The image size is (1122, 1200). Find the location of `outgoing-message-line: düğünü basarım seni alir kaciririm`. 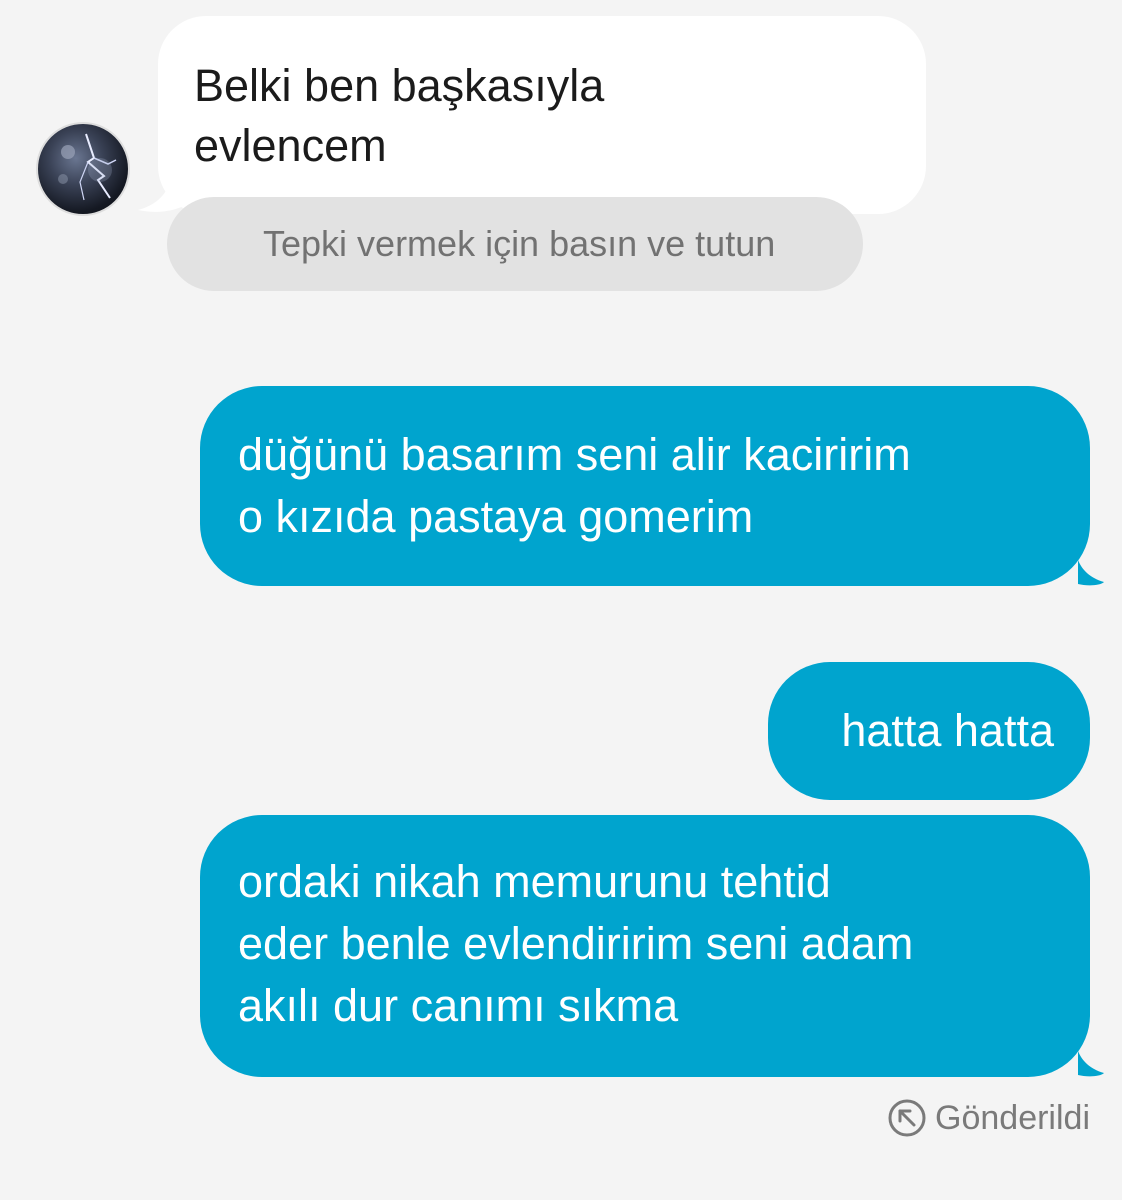

outgoing-message-line: düğünü basarım seni alir kaciririm is located at coordinates (574, 454).